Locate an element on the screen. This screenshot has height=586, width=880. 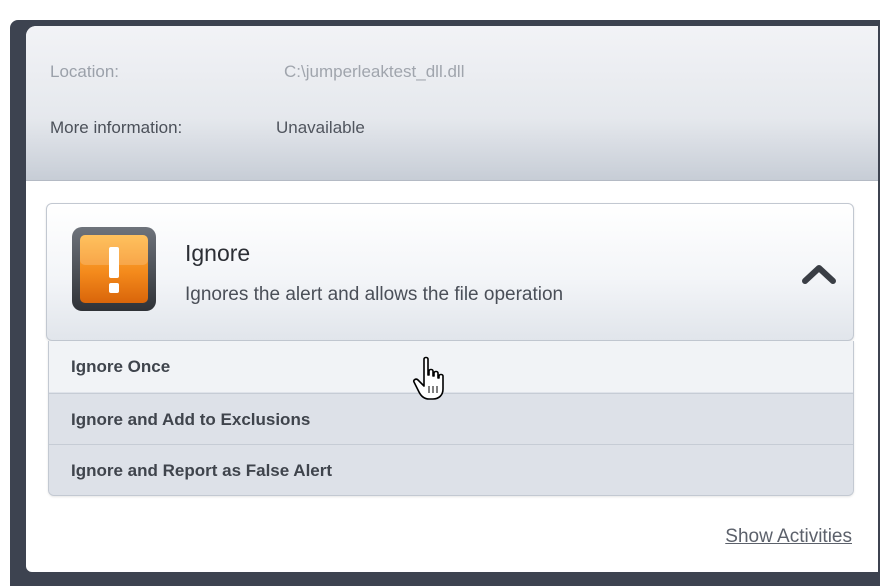
more-information-value: Unavailable is located at coordinates (320, 127).